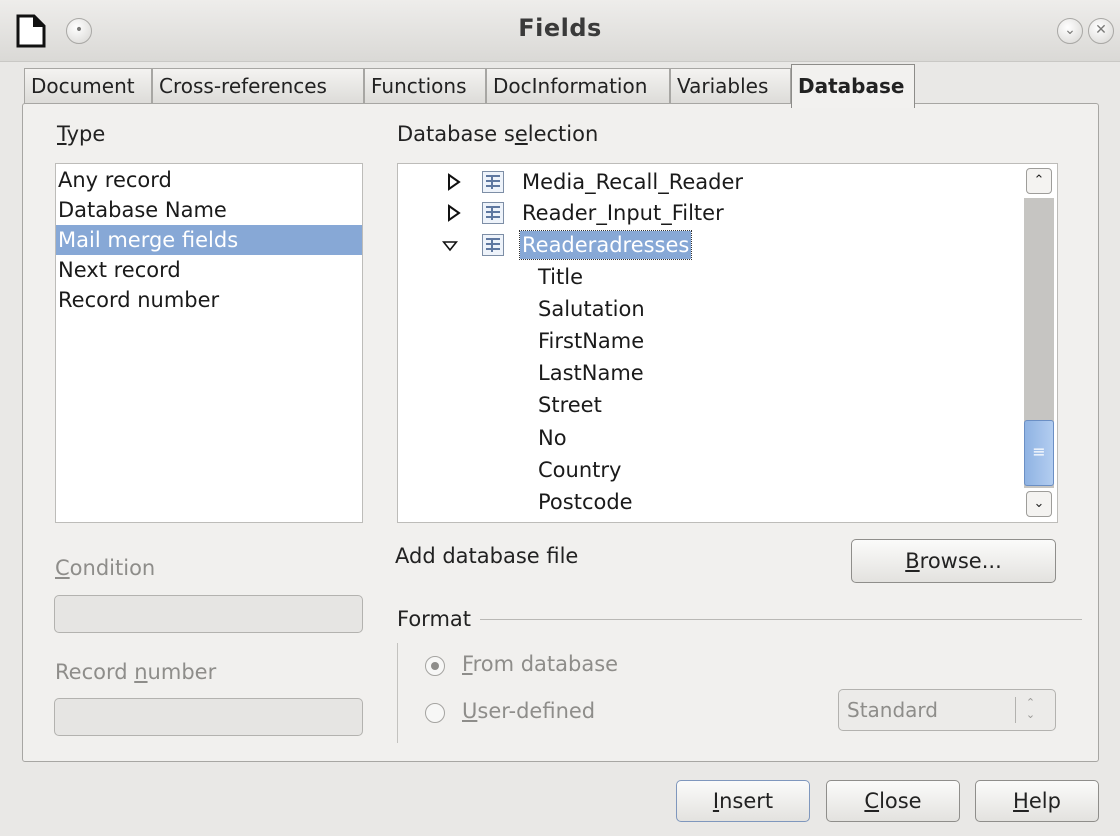 The width and height of the screenshot is (1120, 836). Describe the element at coordinates (781, 619) in the screenshot. I see `format-separator` at that location.